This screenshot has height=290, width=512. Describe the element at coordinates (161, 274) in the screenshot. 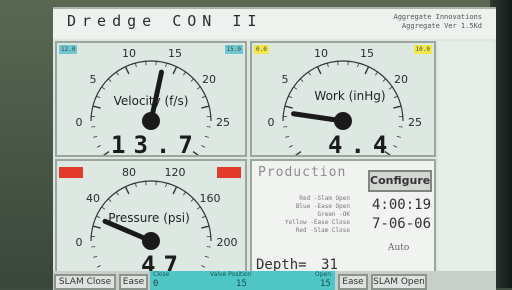

I see `valve-close-label: Close` at that location.